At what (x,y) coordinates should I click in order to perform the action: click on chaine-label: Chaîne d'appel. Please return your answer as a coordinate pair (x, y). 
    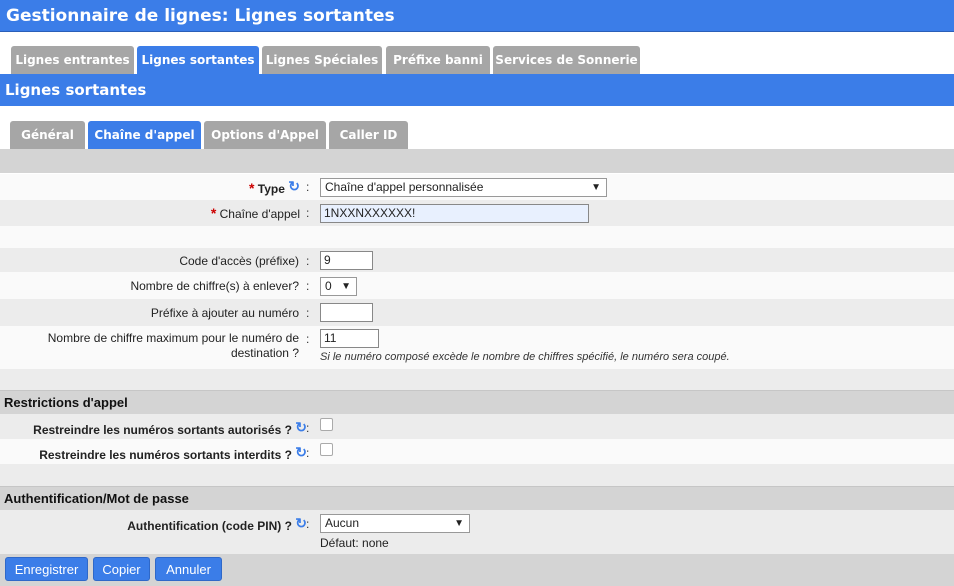
    Looking at the image, I should click on (259, 214).